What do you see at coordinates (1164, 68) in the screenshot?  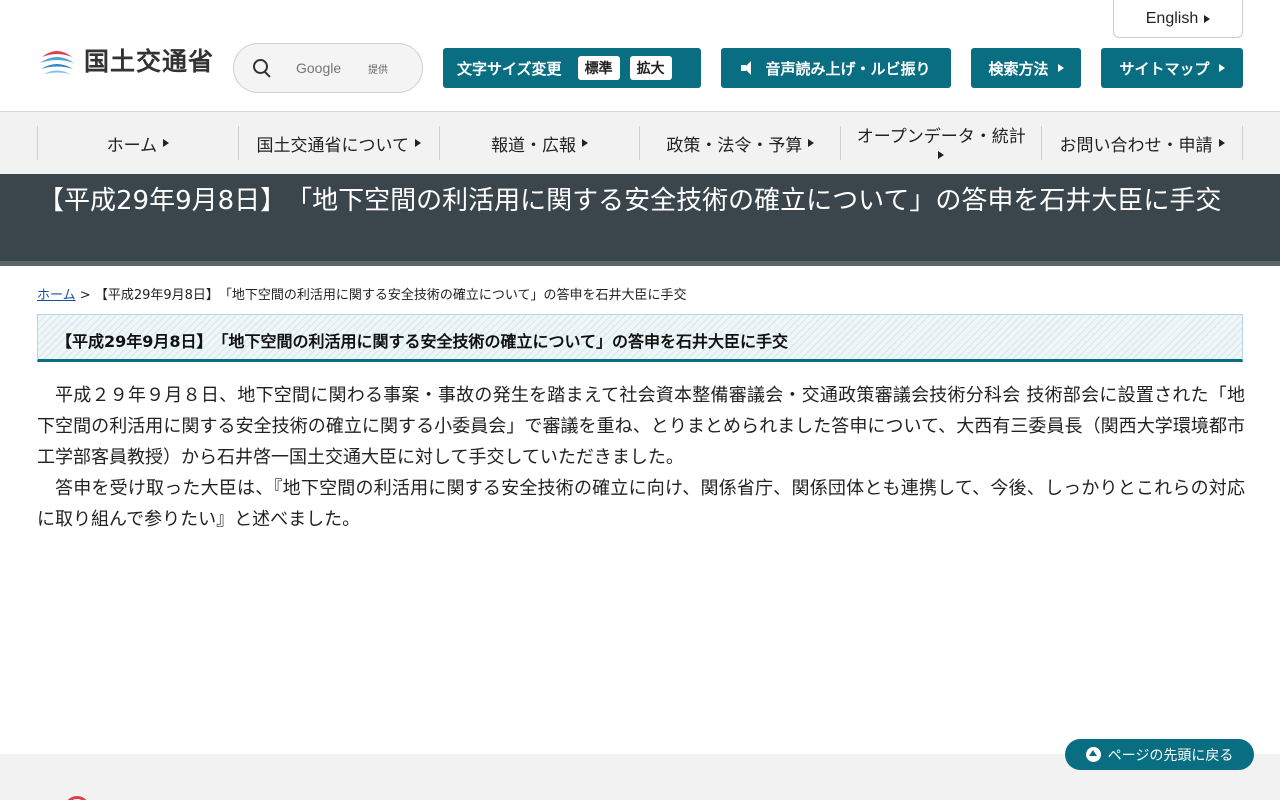 I see `sitemap-label: サイトマップ` at bounding box center [1164, 68].